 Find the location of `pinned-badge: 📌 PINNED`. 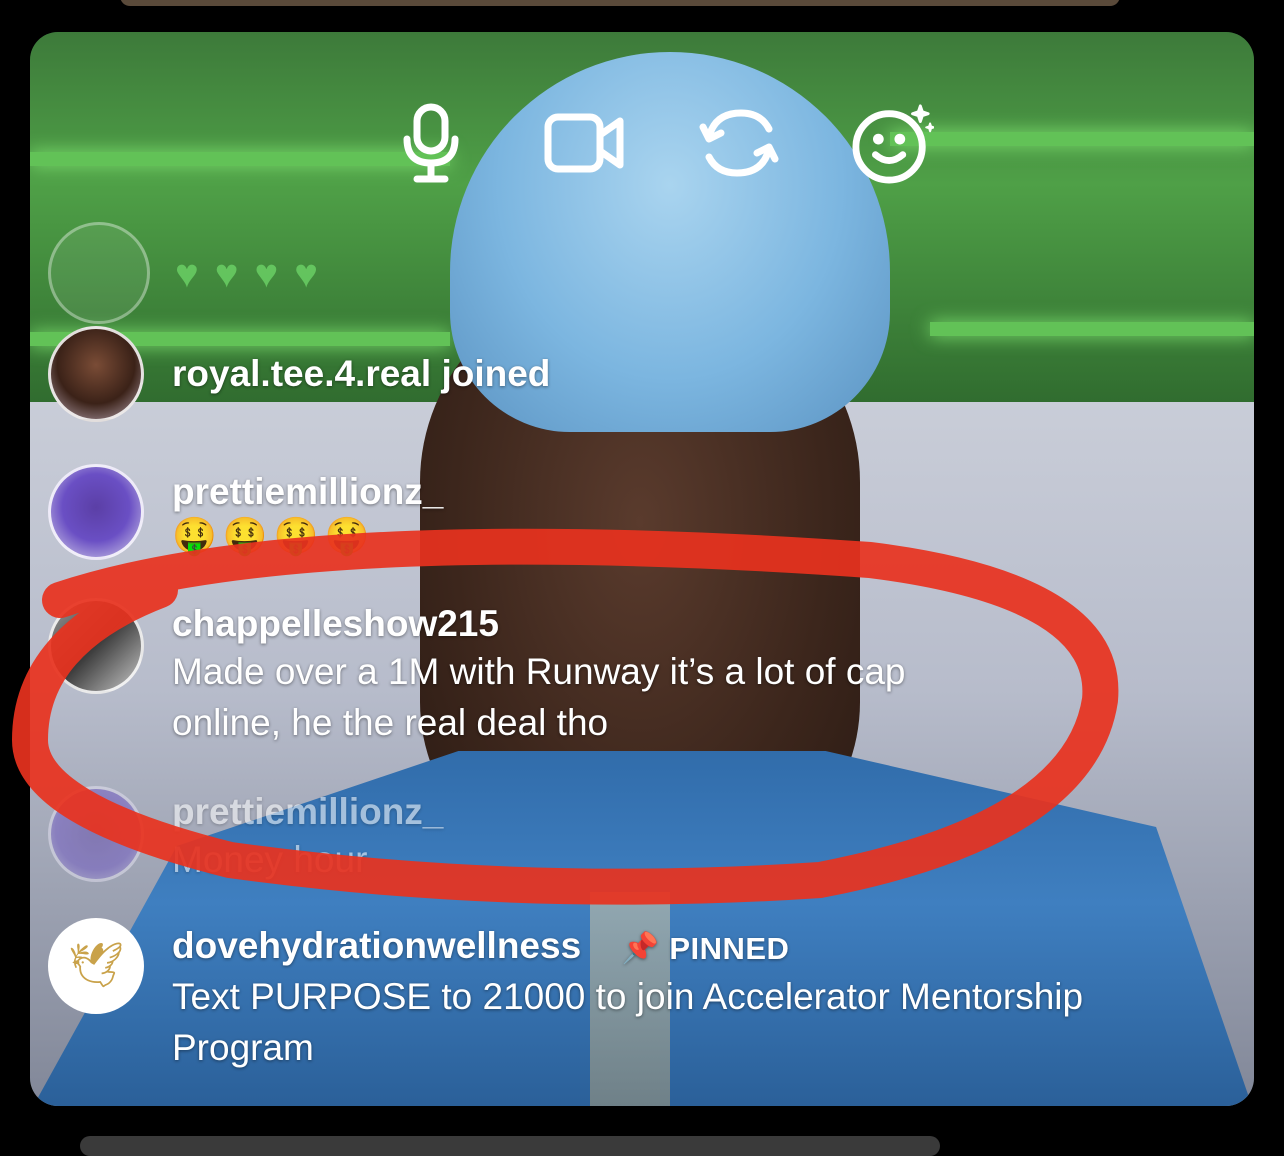

pinned-badge: 📌 PINNED is located at coordinates (705, 949).